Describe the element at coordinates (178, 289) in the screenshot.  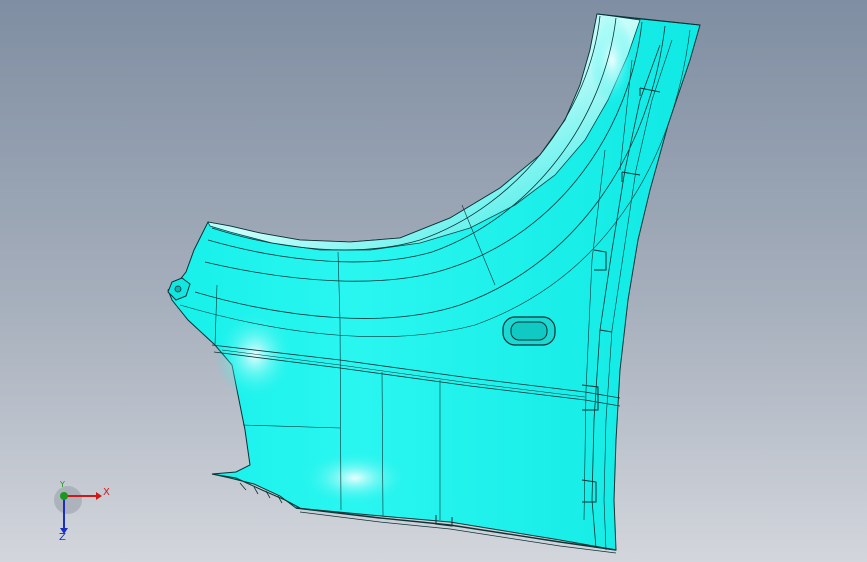
I see `mount-hole` at that location.